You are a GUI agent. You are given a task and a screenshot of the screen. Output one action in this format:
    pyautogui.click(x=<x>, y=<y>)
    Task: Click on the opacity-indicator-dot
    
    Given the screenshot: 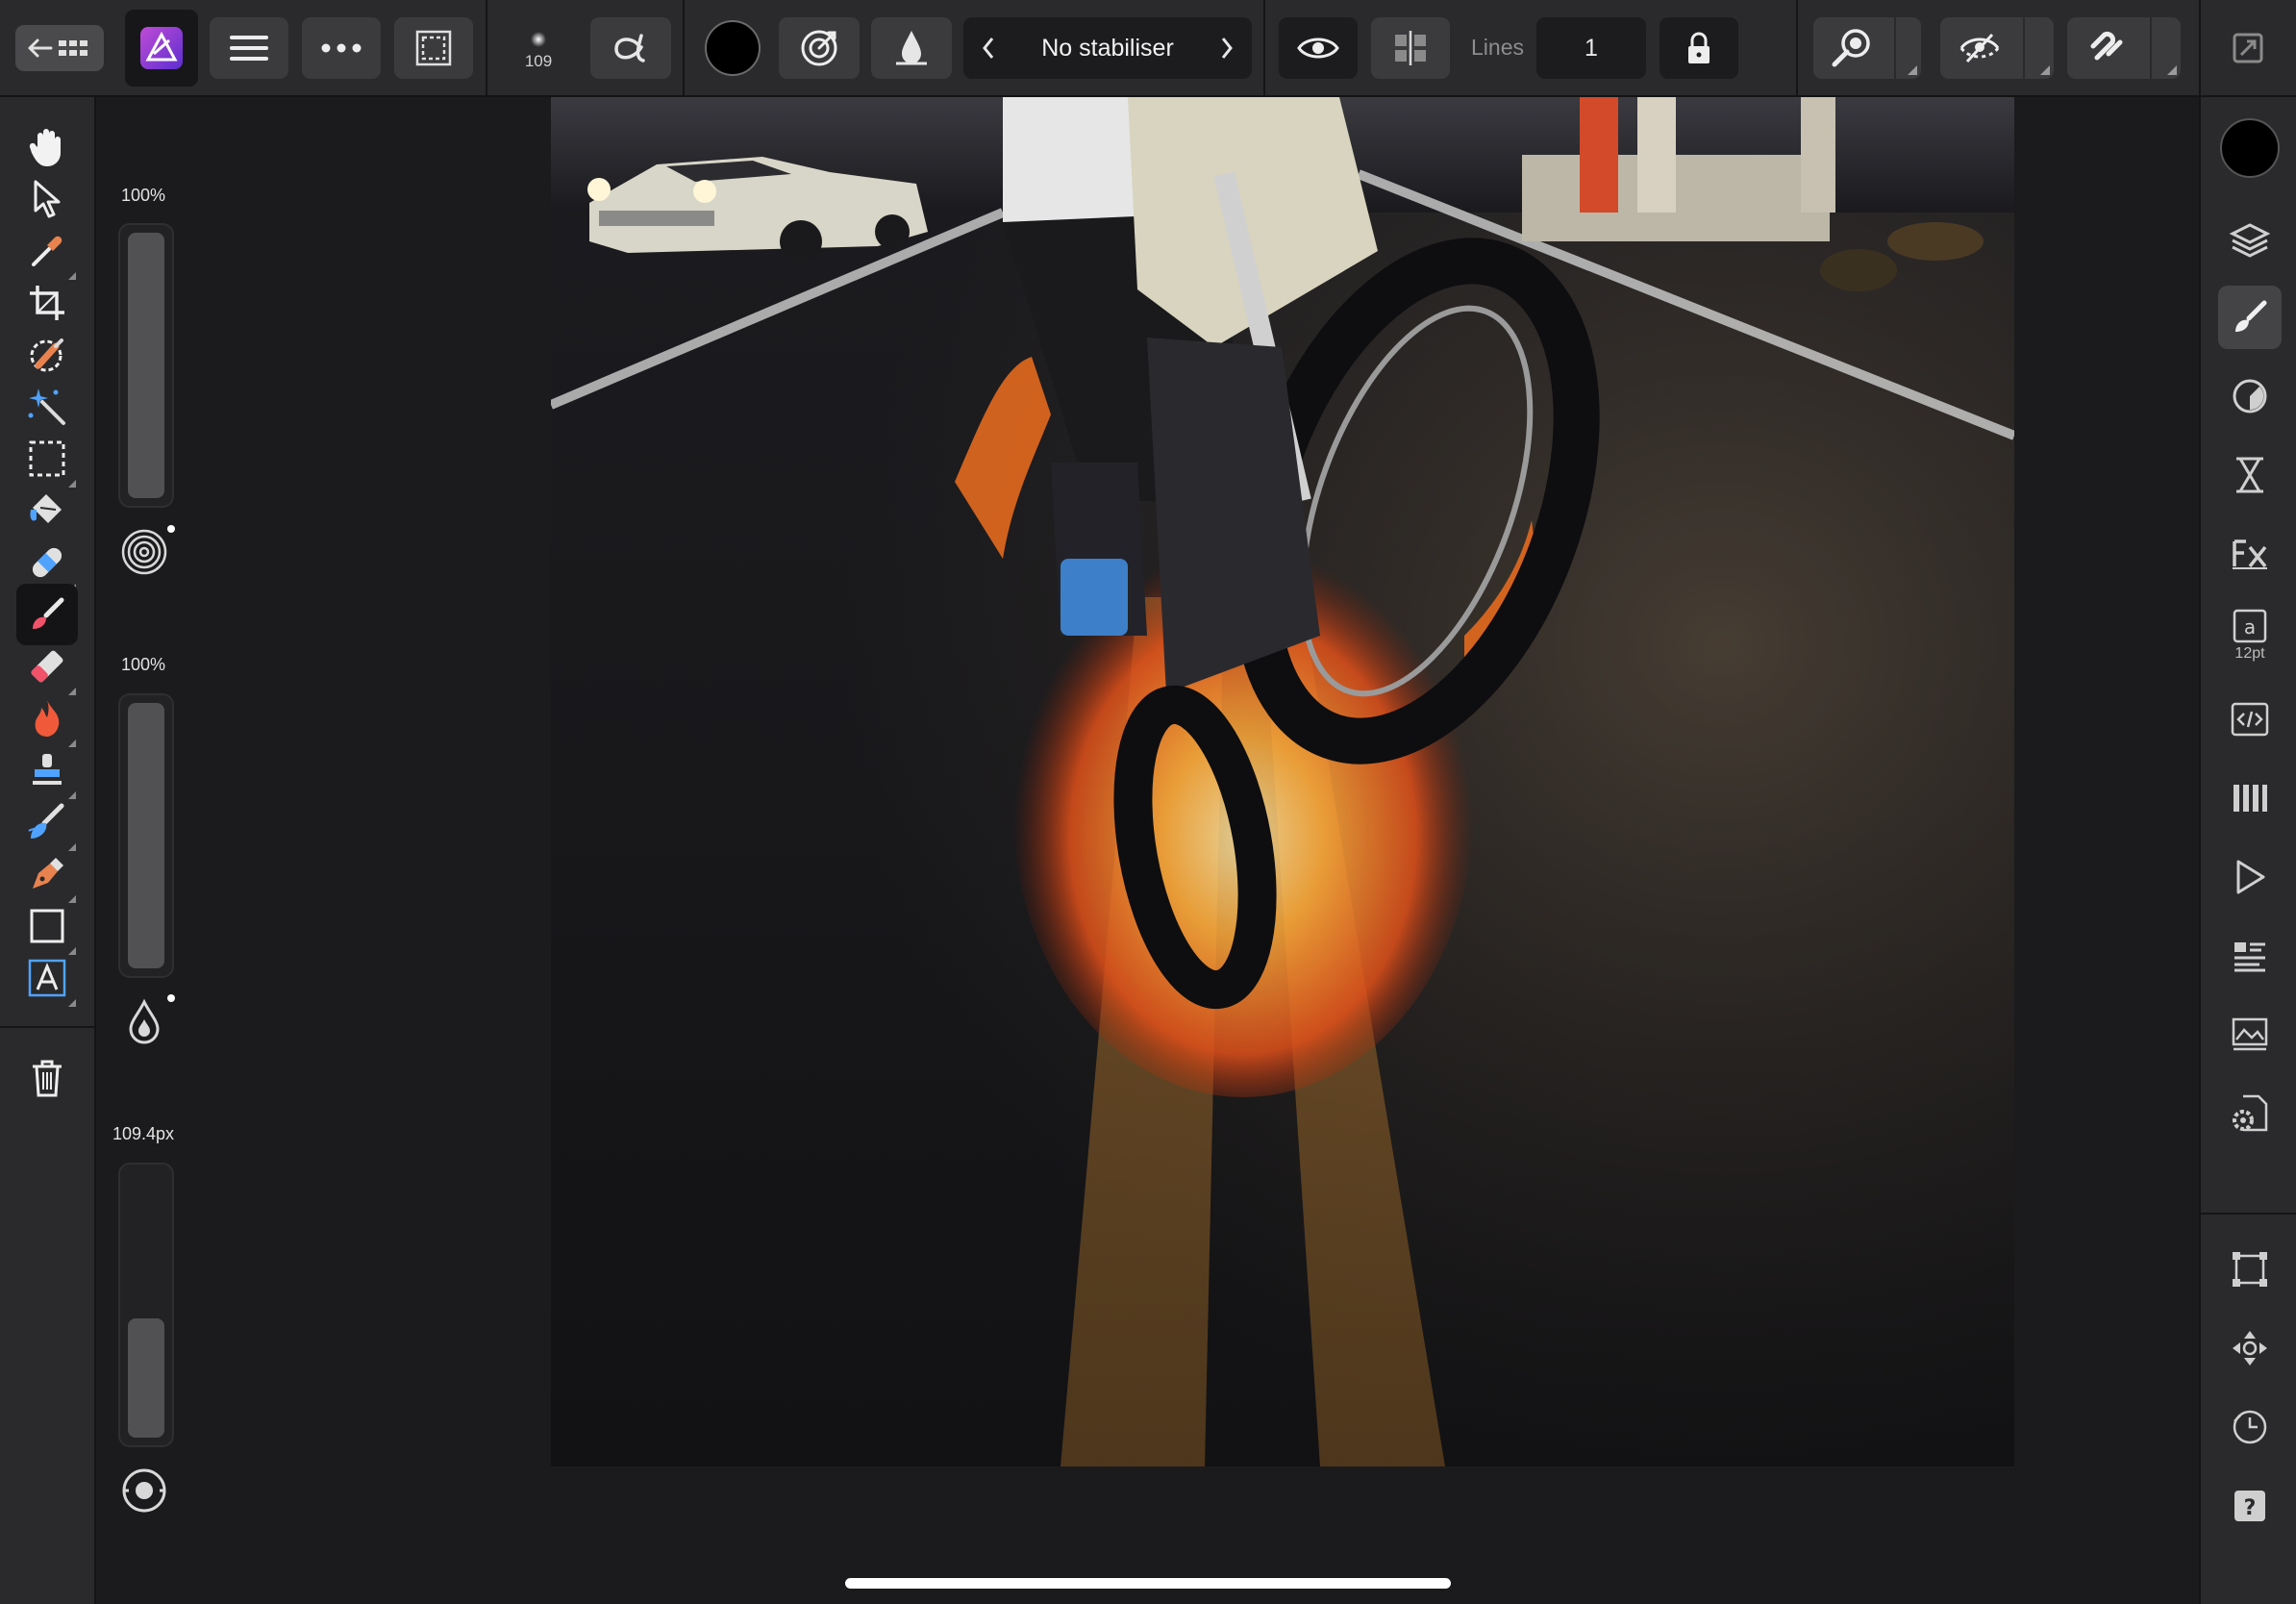 What is the action you would take?
    pyautogui.click(x=171, y=529)
    